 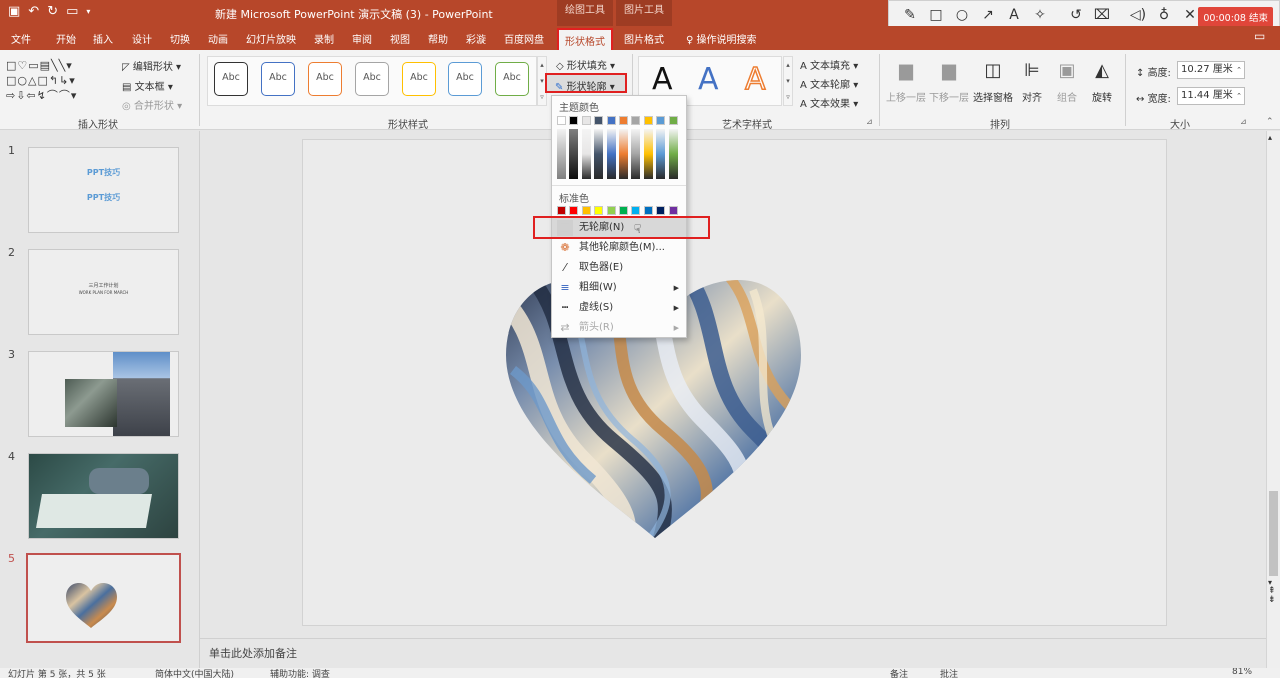 I want to click on menu-item-dashes: ┅ 虚线(S) ▶, so click(x=619, y=308).